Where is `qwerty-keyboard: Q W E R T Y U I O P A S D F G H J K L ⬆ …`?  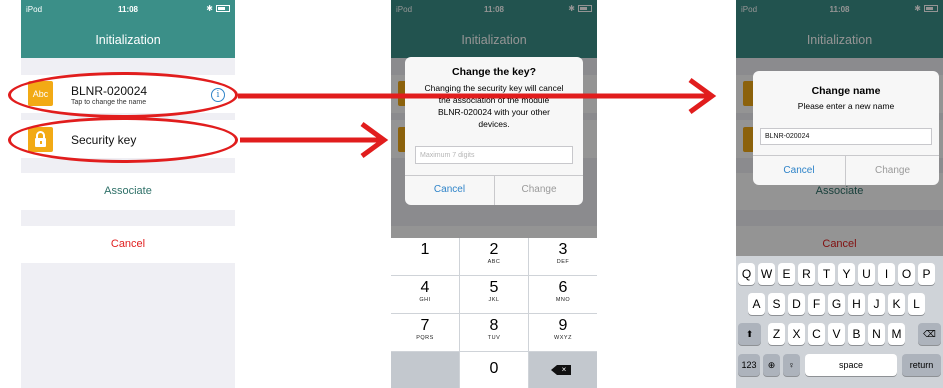
qwerty-keyboard: Q W E R T Y U I O P A S D F G H J K L ⬆ … is located at coordinates (839, 322).